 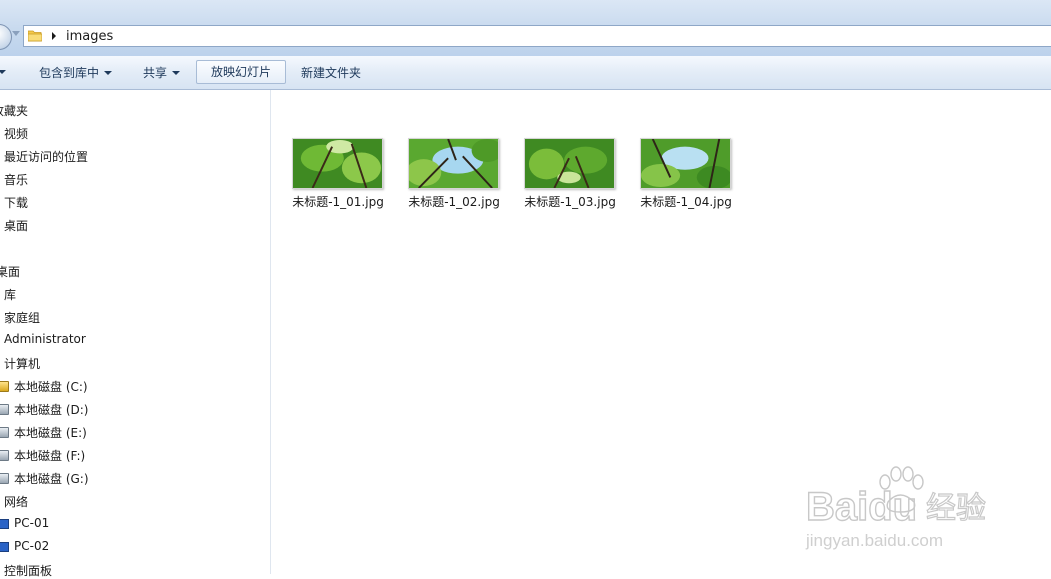 What do you see at coordinates (14, 110) in the screenshot?
I see `nav-item-favorites: 收藏夹` at bounding box center [14, 110].